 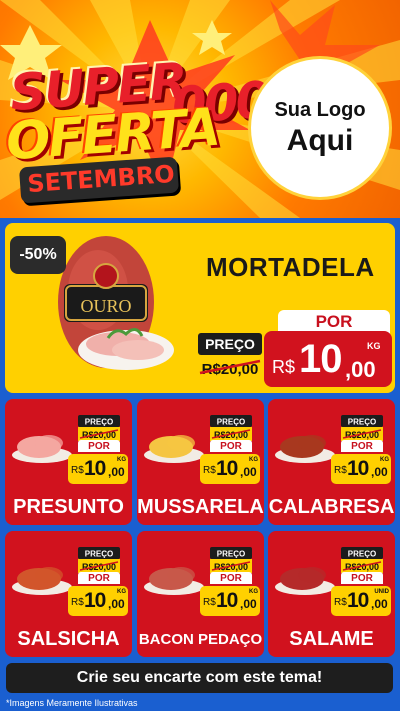 I want to click on product-name: BACON PEDAÇO, so click(x=200, y=639).